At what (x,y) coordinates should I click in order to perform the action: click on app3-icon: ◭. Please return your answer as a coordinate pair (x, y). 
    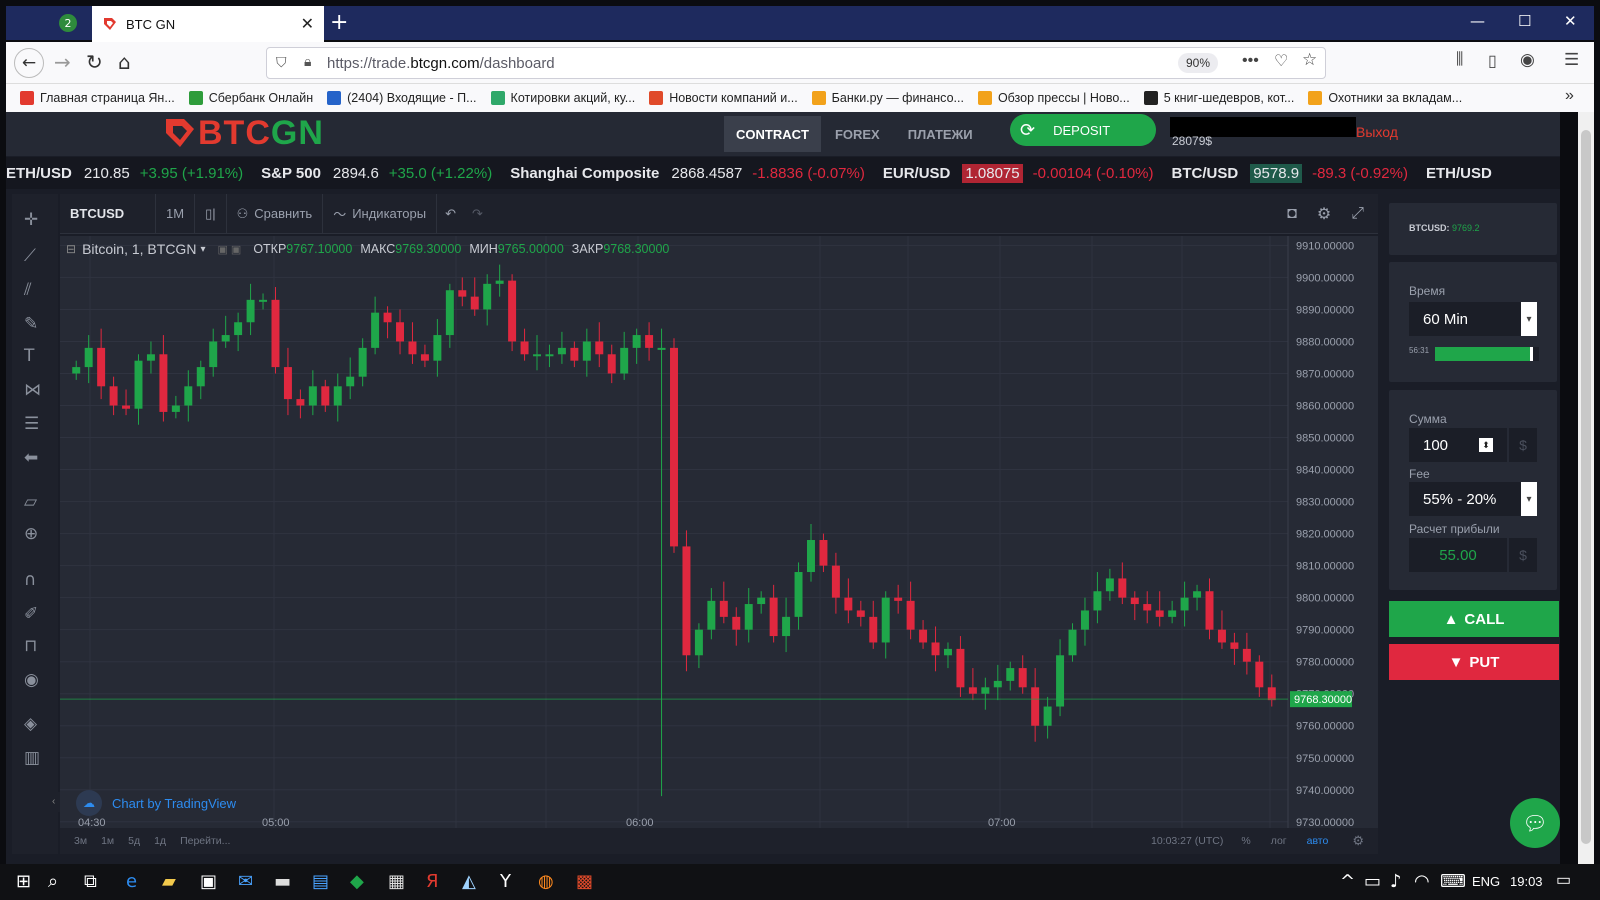
    Looking at the image, I should click on (469, 881).